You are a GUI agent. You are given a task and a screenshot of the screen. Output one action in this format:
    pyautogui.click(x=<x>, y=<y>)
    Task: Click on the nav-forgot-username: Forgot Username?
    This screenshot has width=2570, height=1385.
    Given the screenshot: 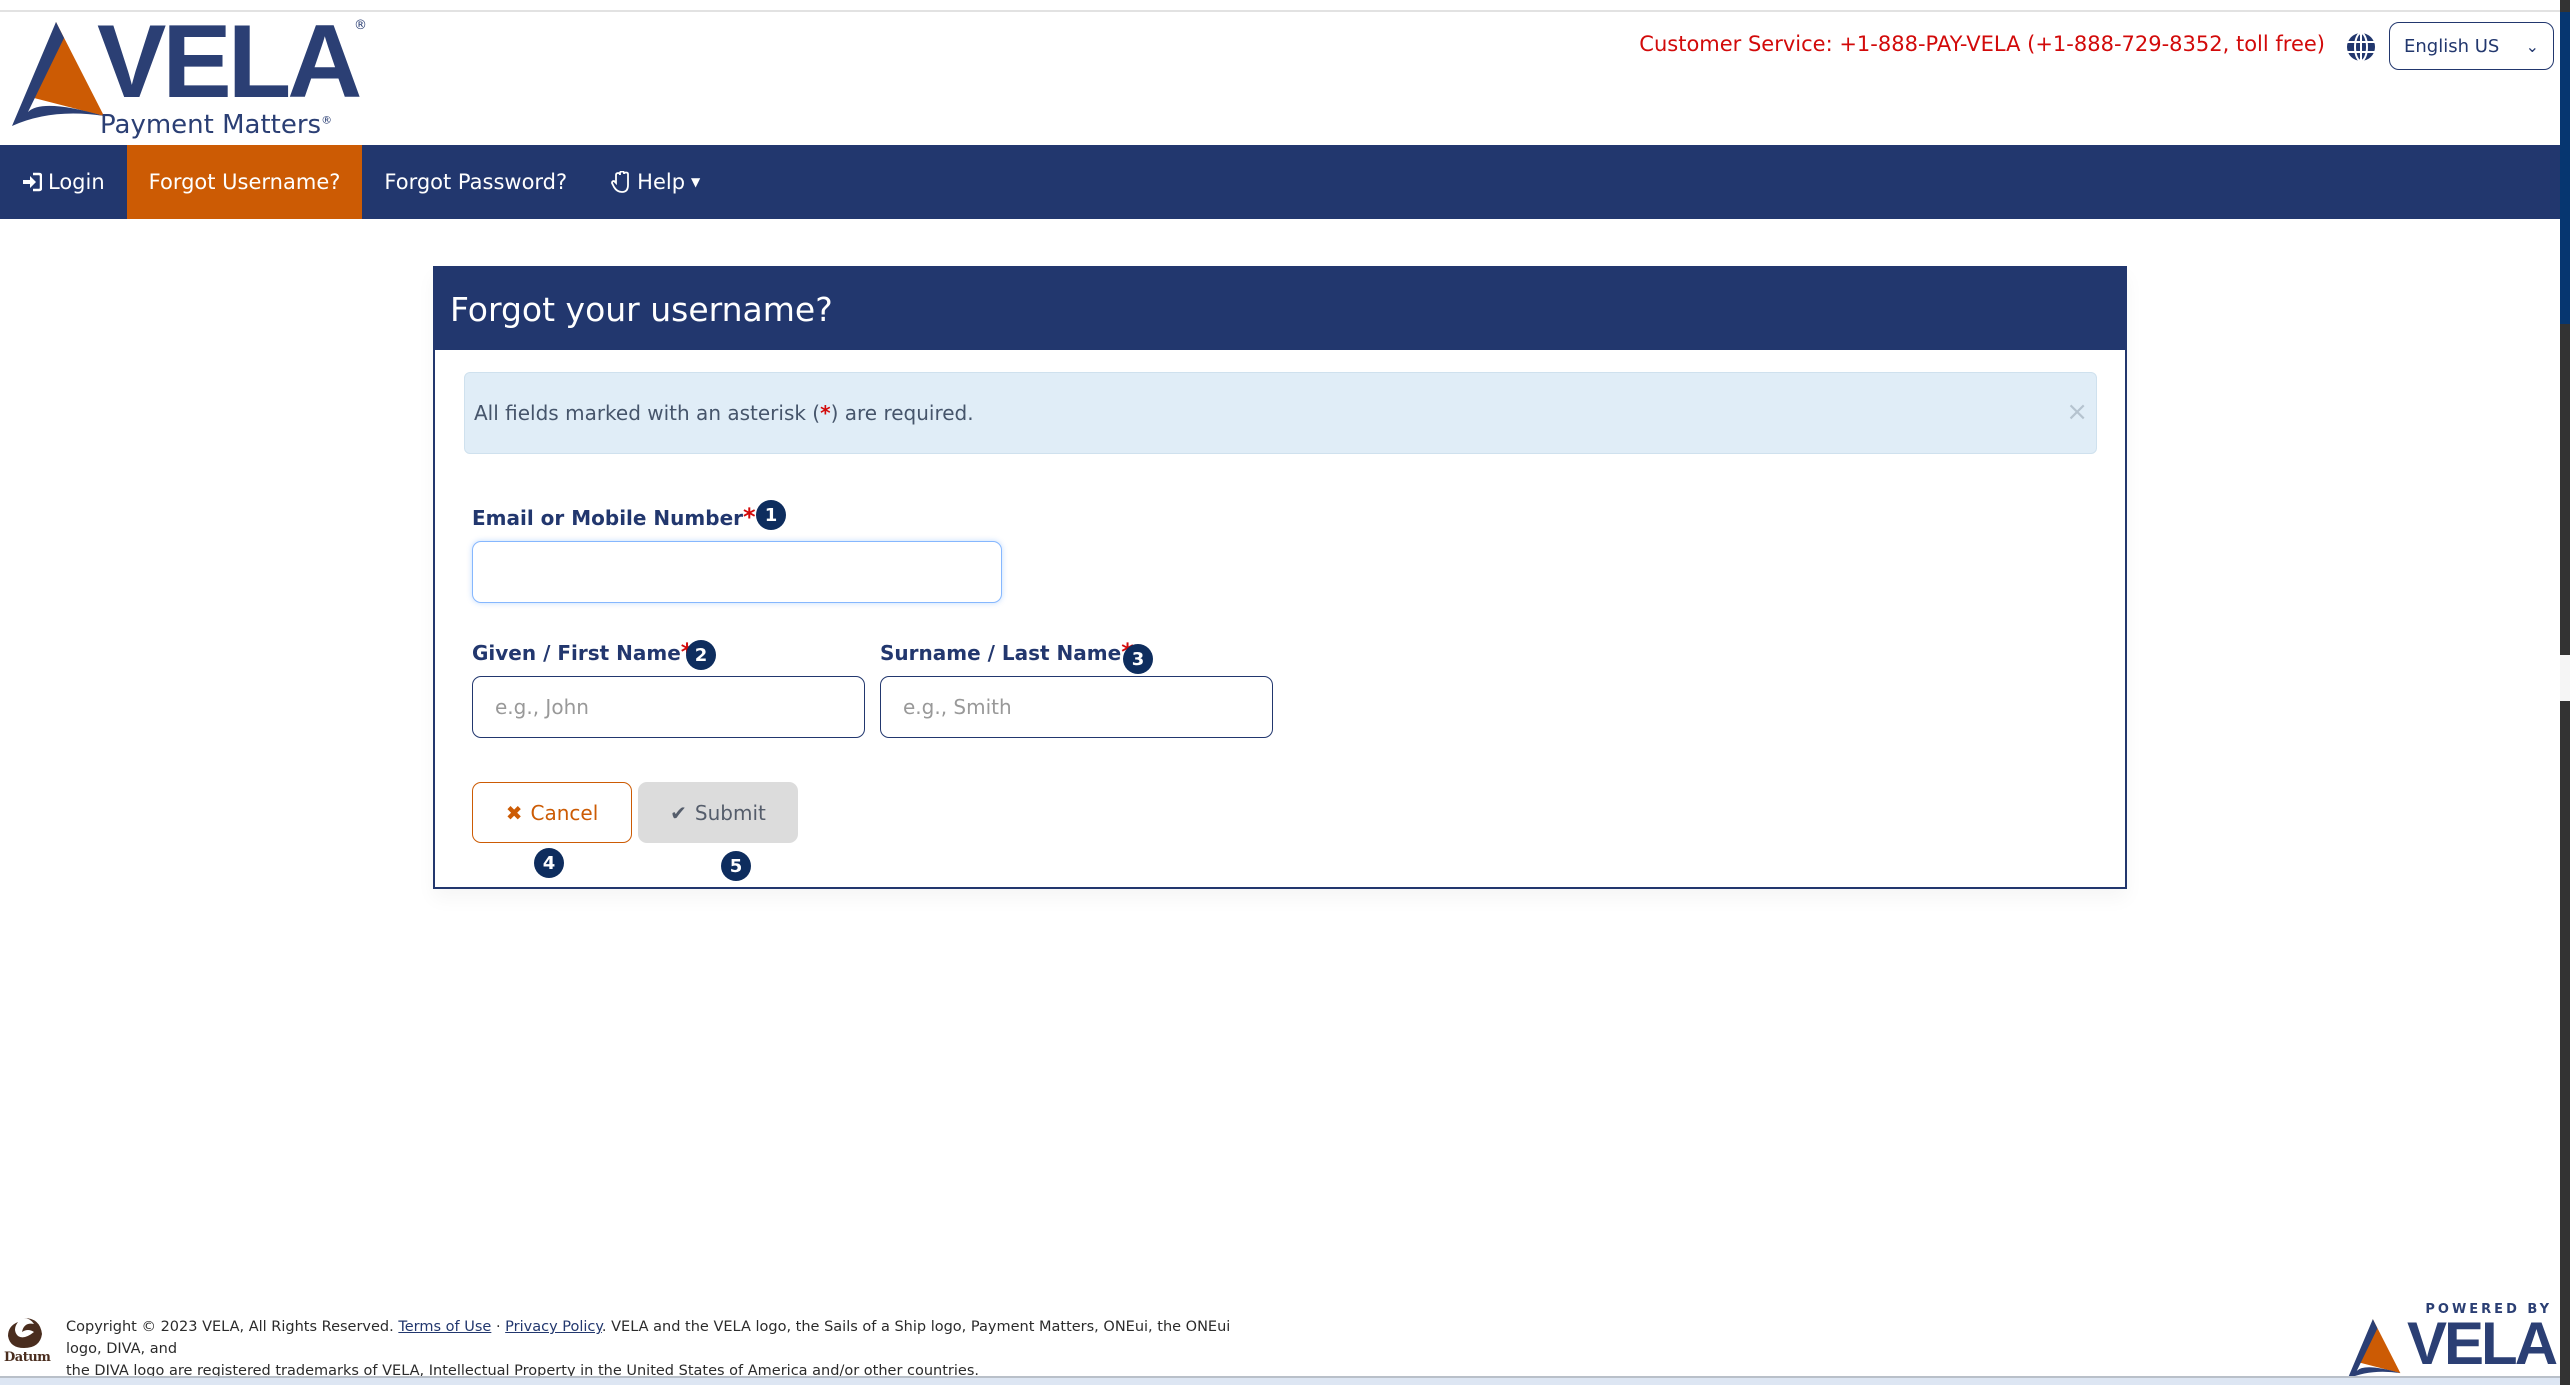 What is the action you would take?
    pyautogui.click(x=244, y=182)
    